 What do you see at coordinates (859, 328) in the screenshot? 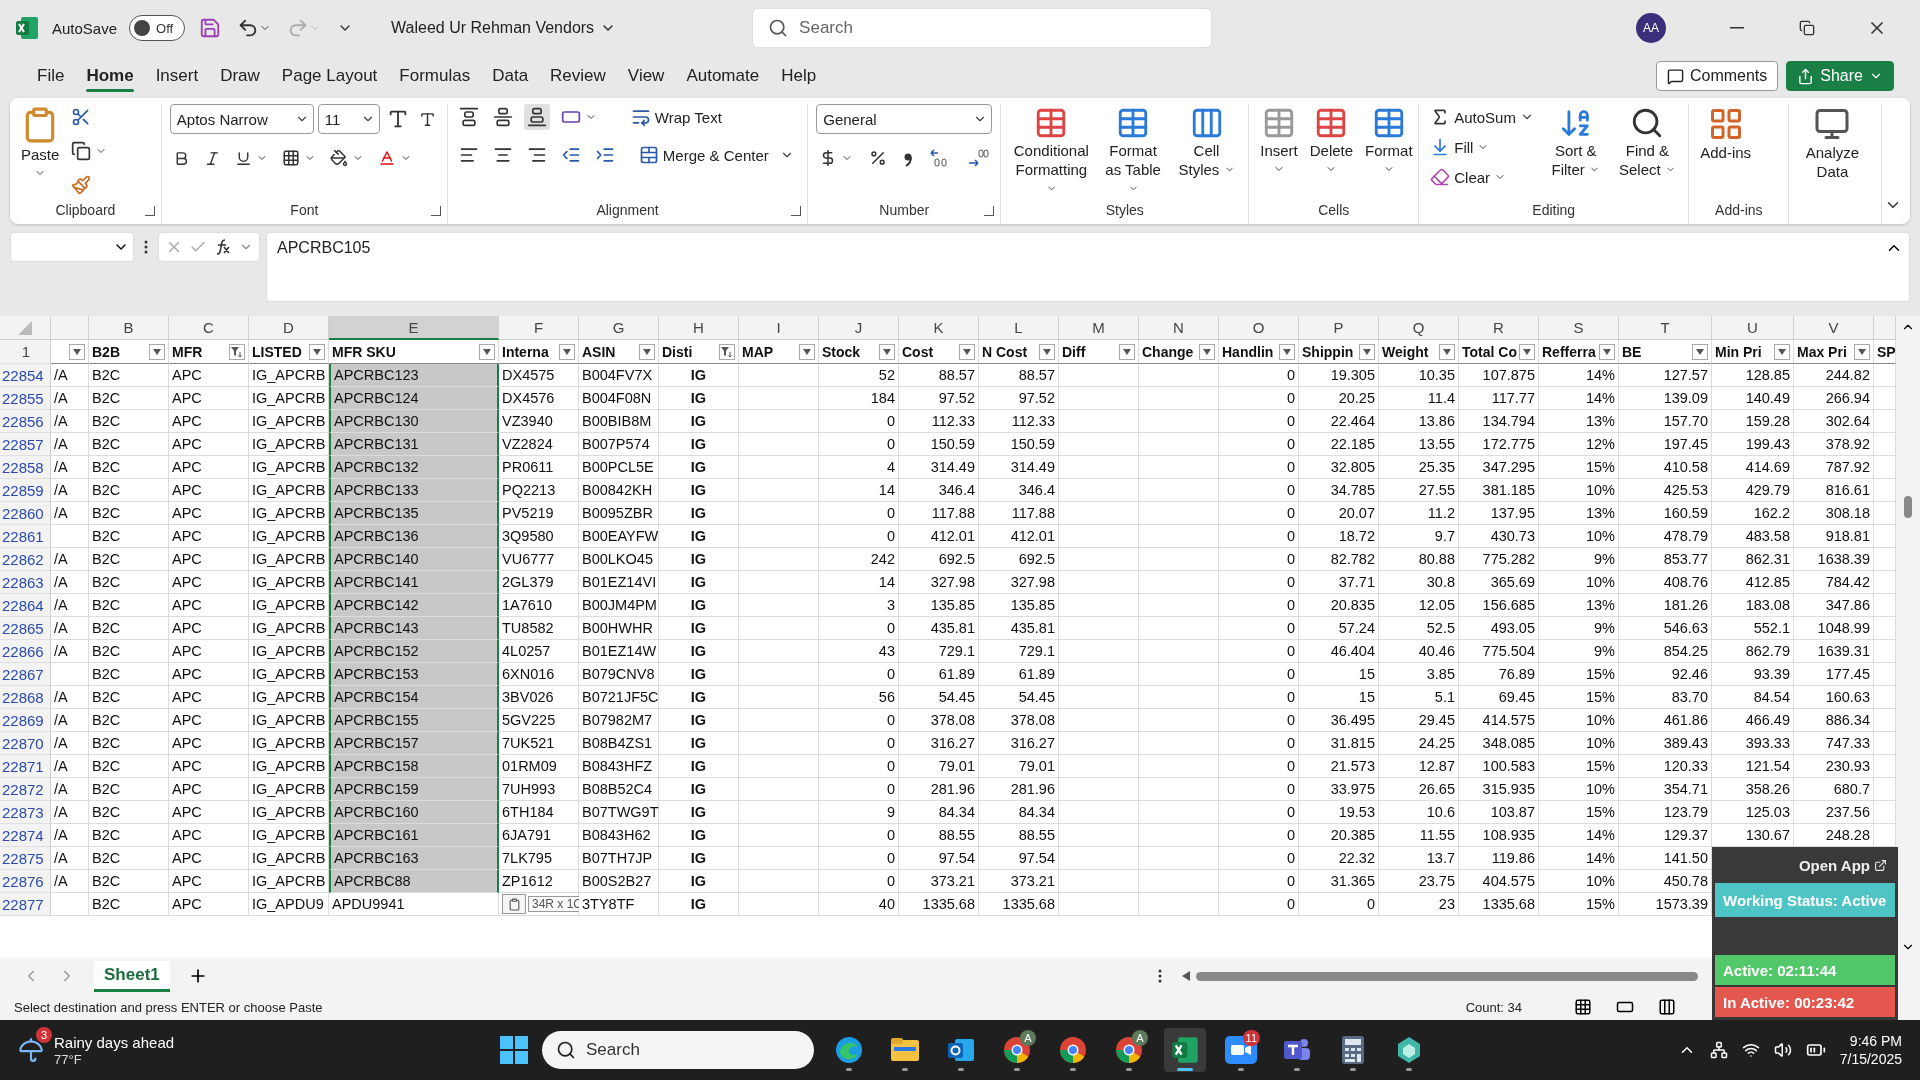
I see `column-header: J` at bounding box center [859, 328].